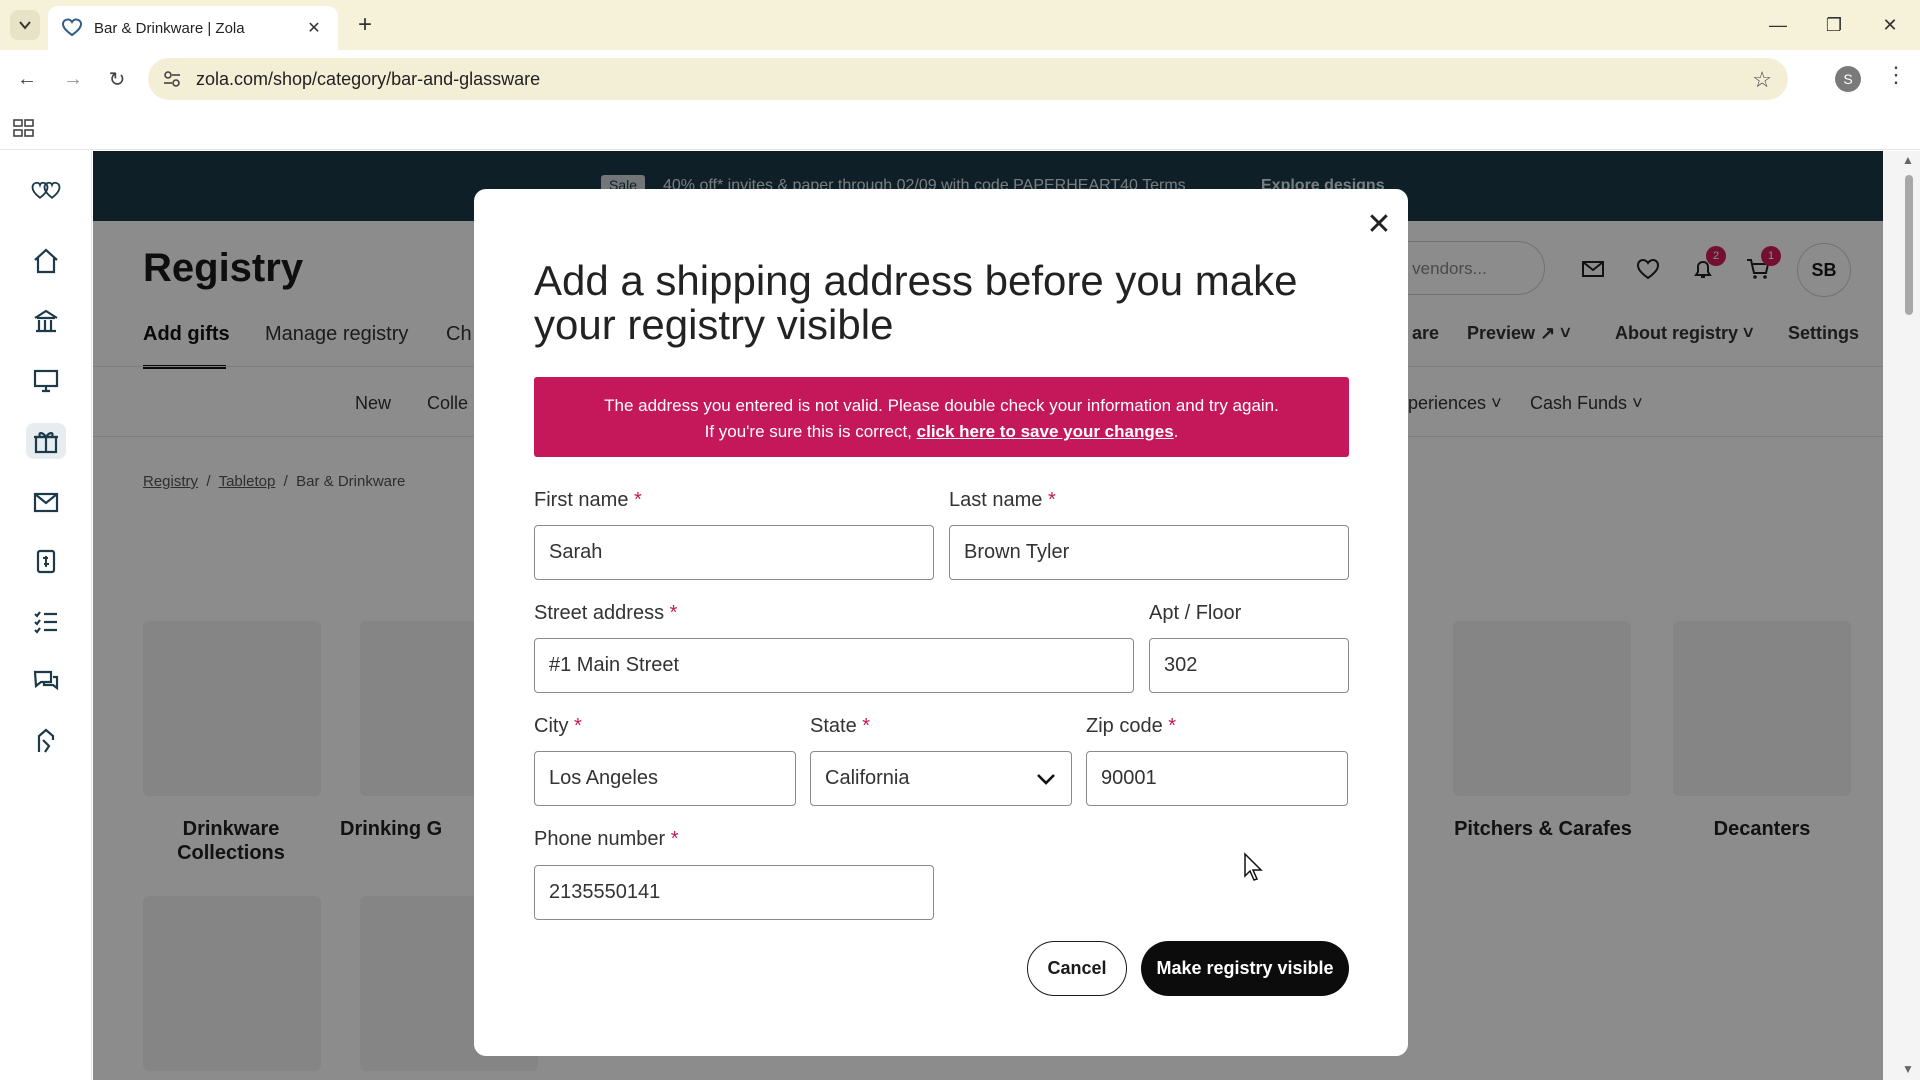  I want to click on checklist-icon, so click(46, 621).